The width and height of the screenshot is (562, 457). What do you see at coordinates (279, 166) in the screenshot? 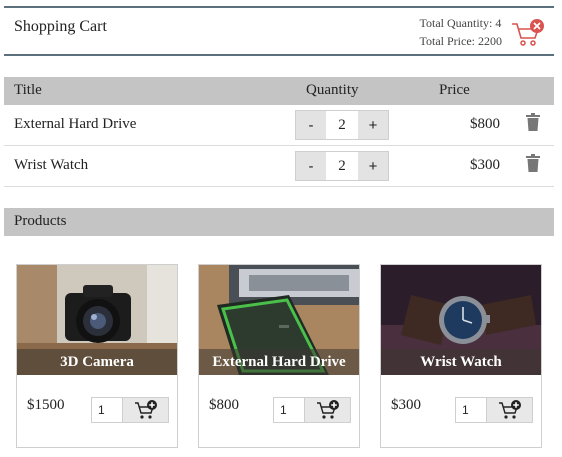
I see `table-row: Wrist Watch - 2 + $300` at bounding box center [279, 166].